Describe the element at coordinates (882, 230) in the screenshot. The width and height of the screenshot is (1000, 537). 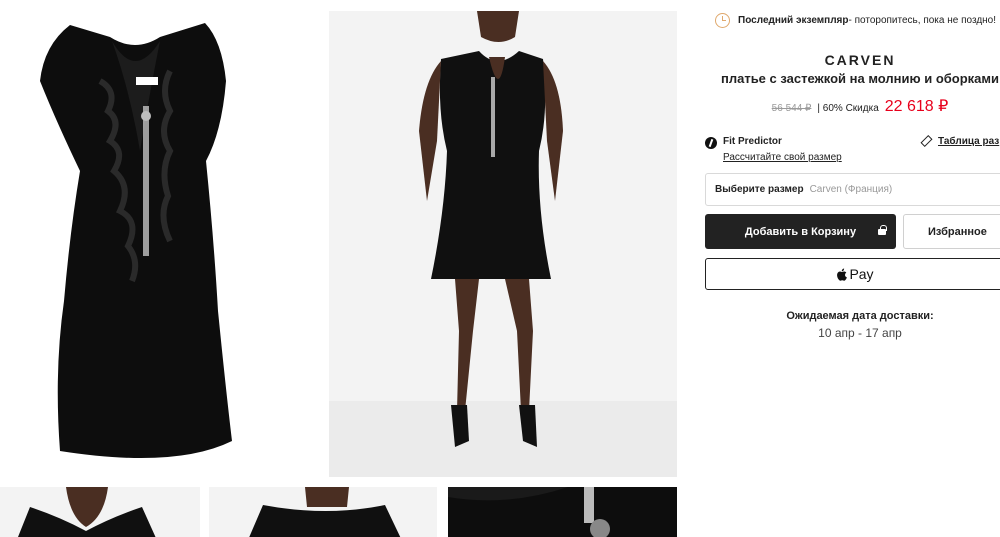
I see `lock-icon` at that location.